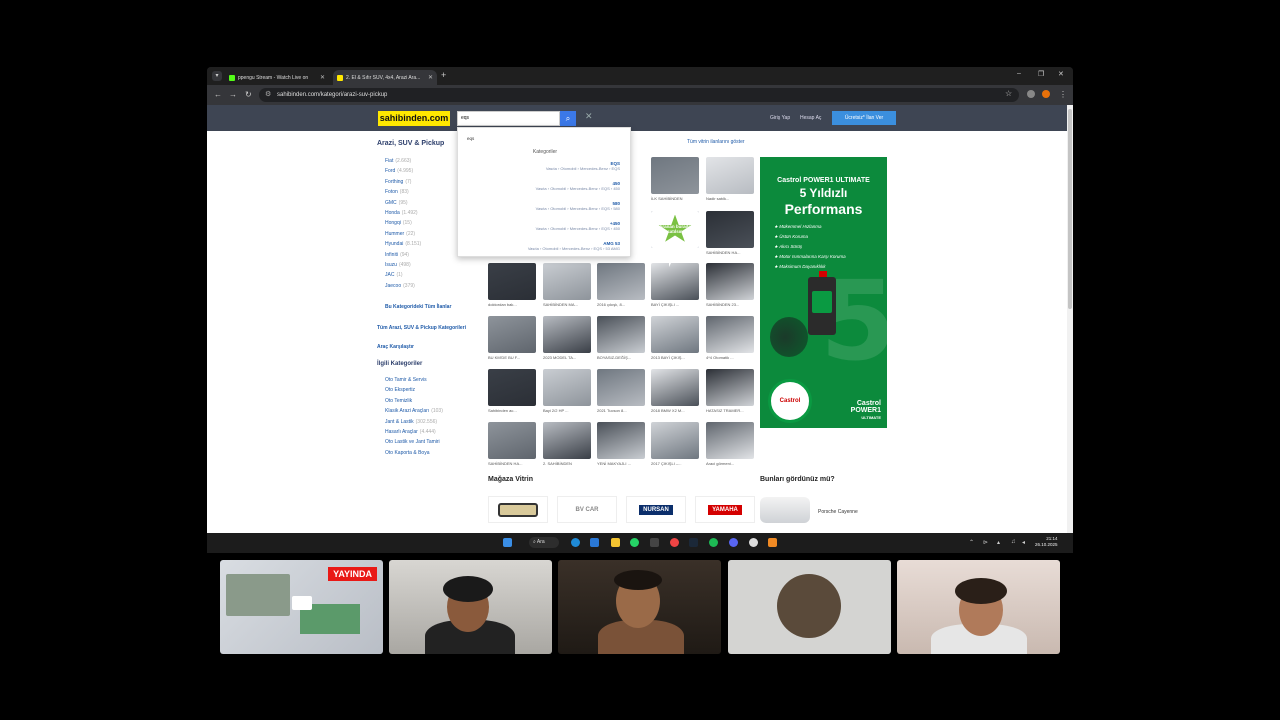 The height and width of the screenshot is (720, 1280). What do you see at coordinates (322, 77) in the screenshot?
I see `tab-close-icon: ✕` at bounding box center [322, 77].